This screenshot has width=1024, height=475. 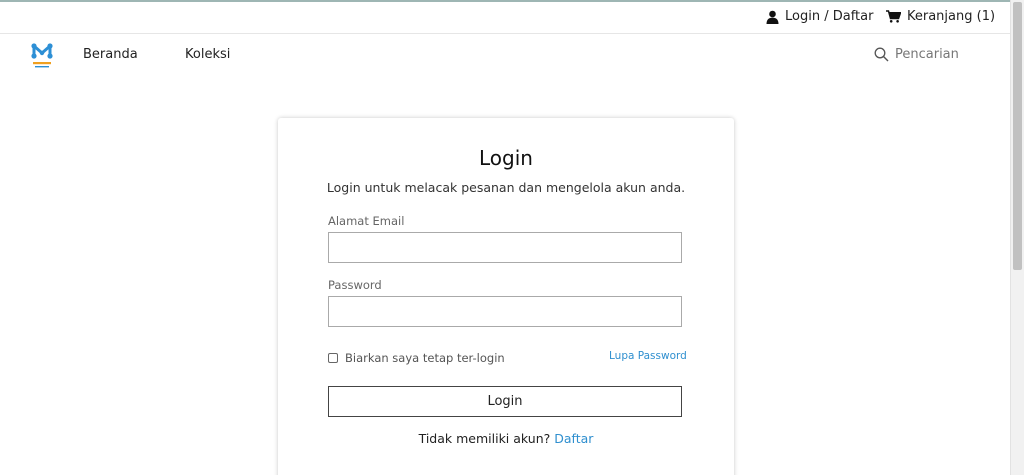 I want to click on cart-icon, so click(x=893, y=16).